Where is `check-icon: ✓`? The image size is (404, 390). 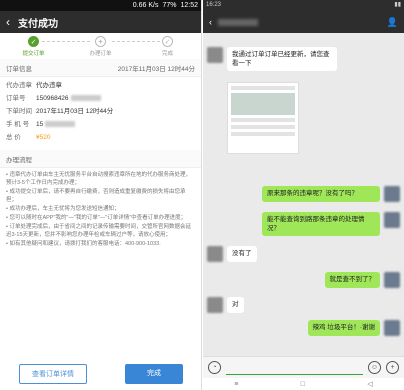
check-icon: ✓ is located at coordinates (33, 41).